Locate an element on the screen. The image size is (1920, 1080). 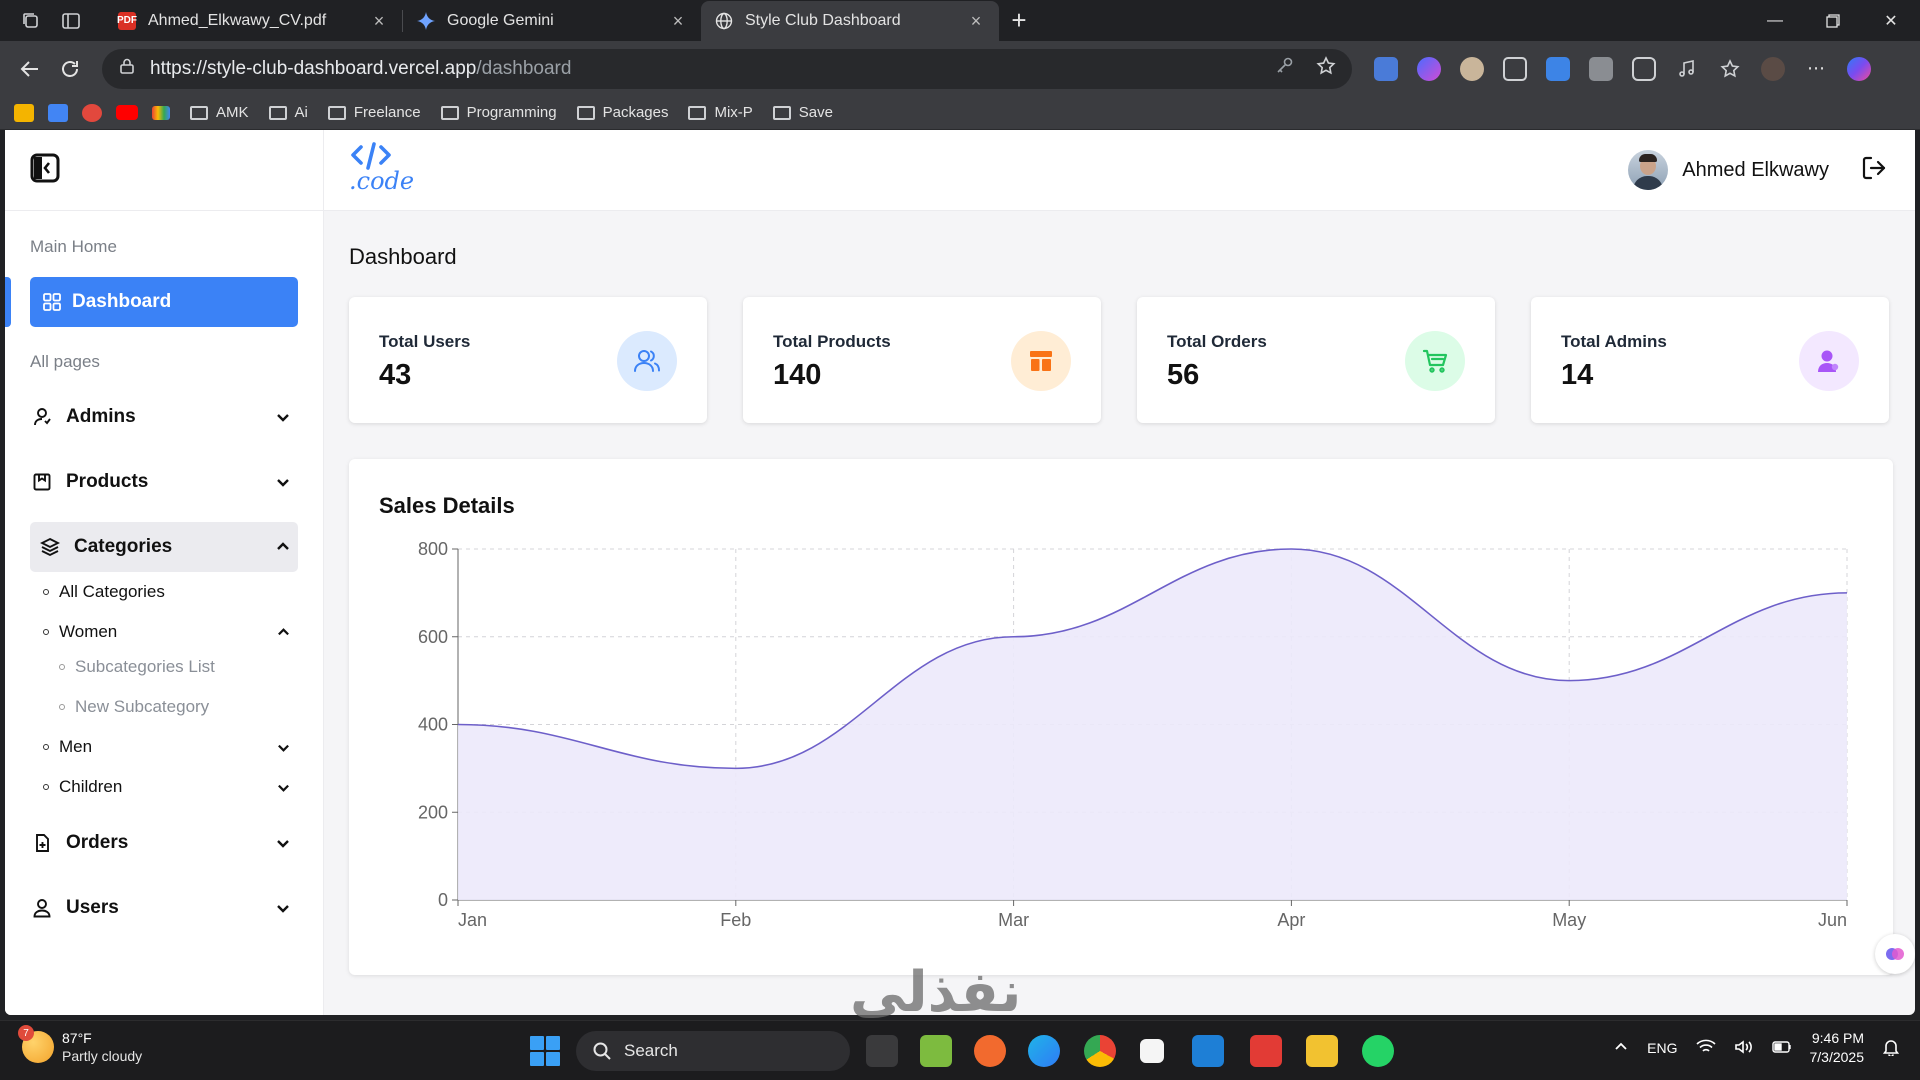
bookmark-label: Ai is located at coordinates (301, 112).